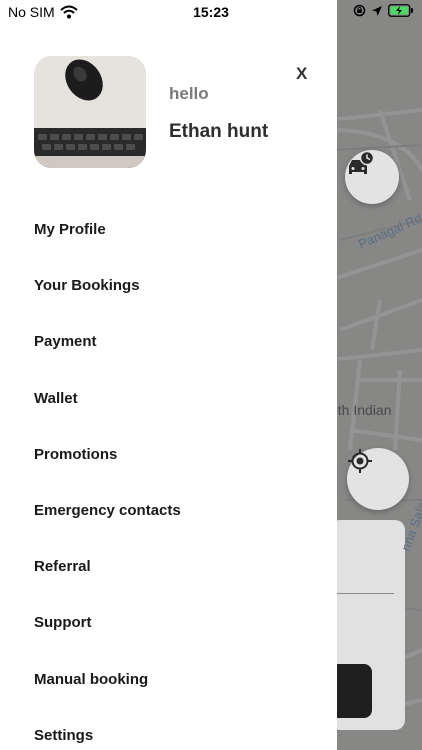 Image resolution: width=422 pixels, height=750 pixels. Describe the element at coordinates (107, 738) in the screenshot. I see `menu-item-settings: Settings` at that location.